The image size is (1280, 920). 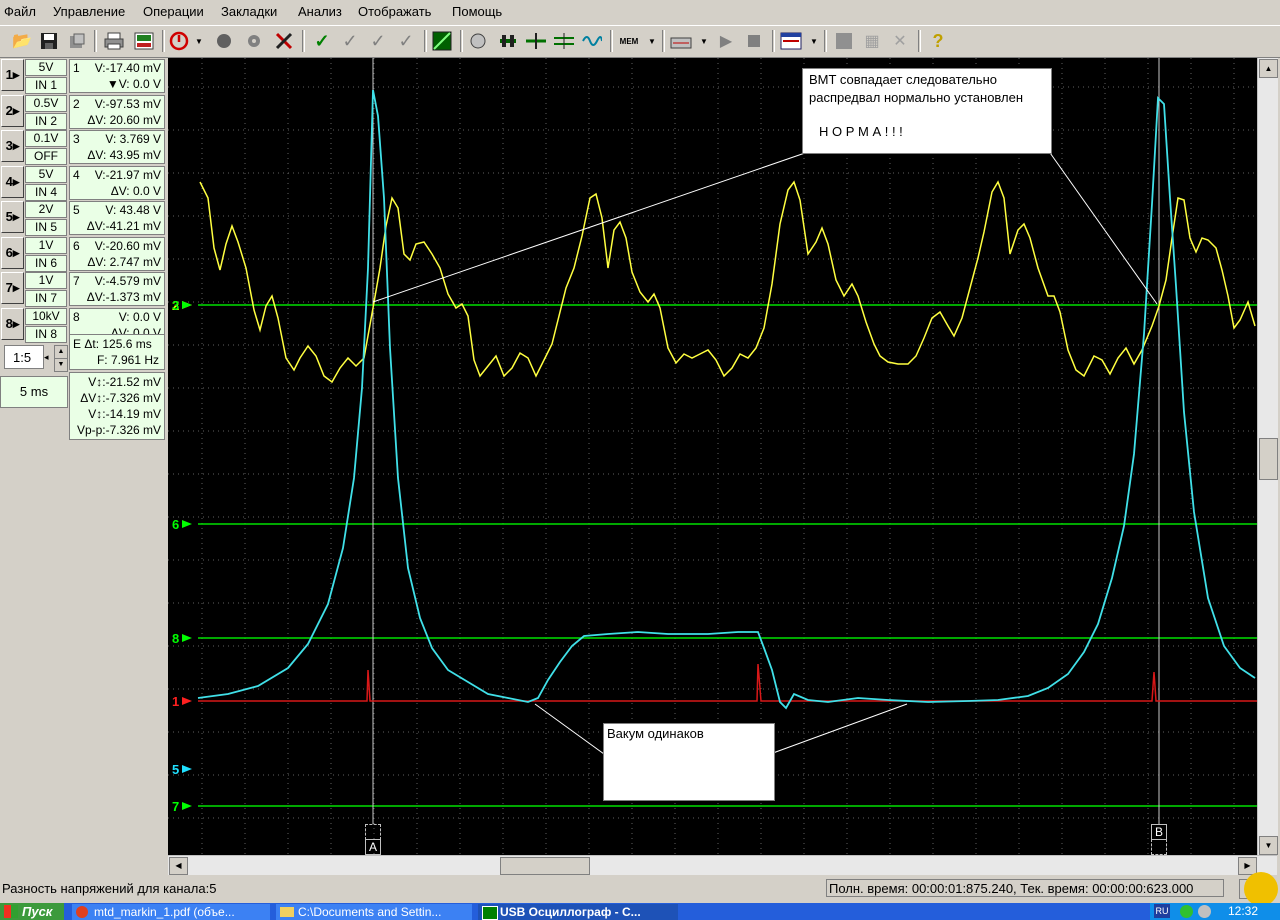 What do you see at coordinates (46, 103) in the screenshot?
I see `channel-scale: 0.5V` at bounding box center [46, 103].